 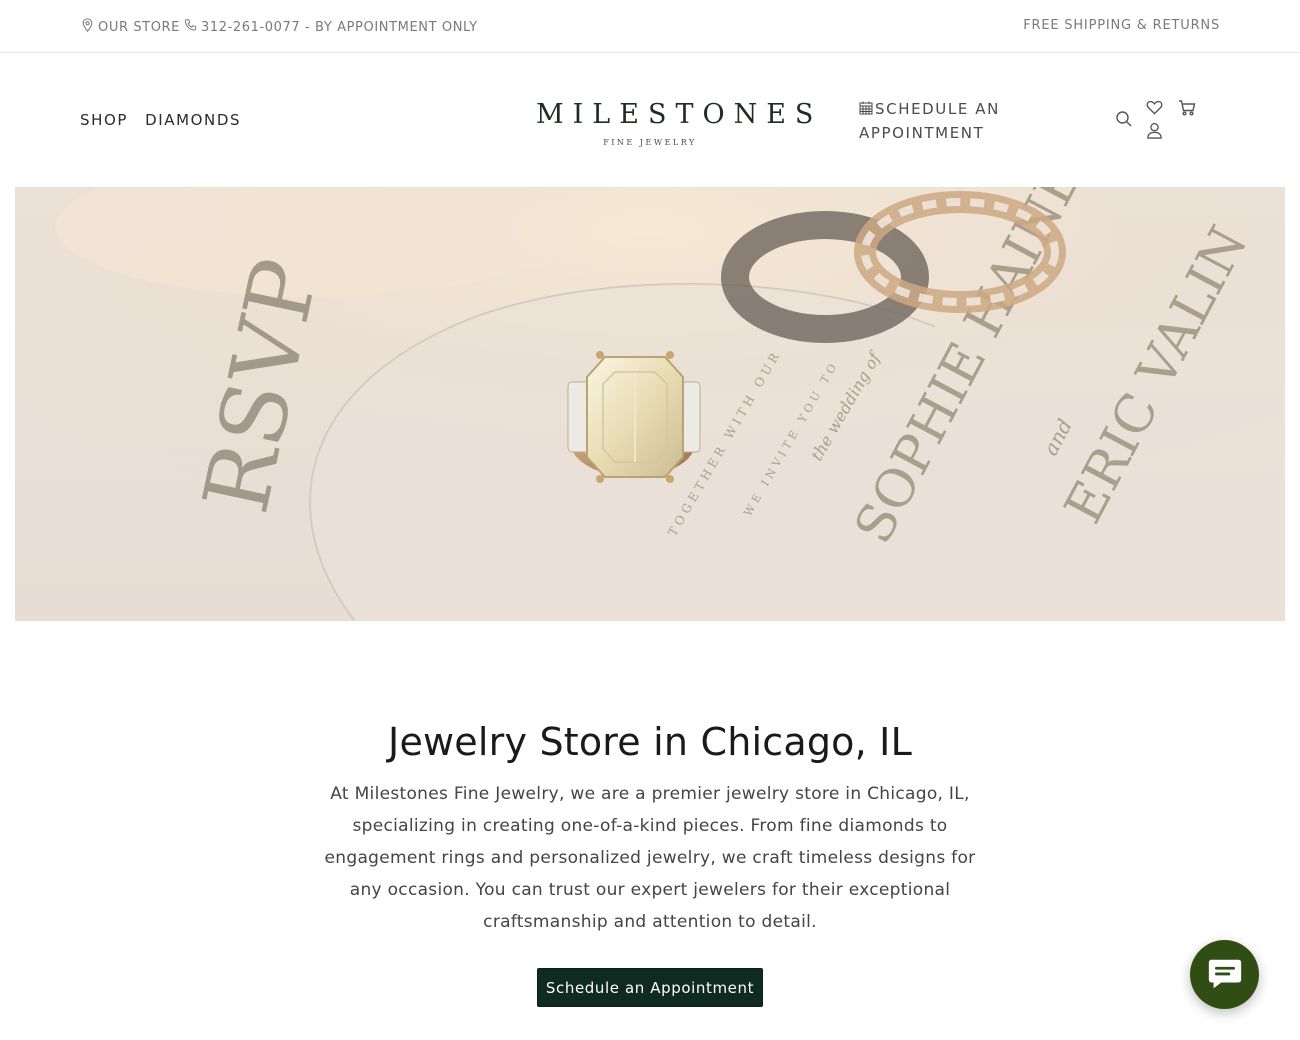 What do you see at coordinates (1154, 107) in the screenshot?
I see `heart-icon` at bounding box center [1154, 107].